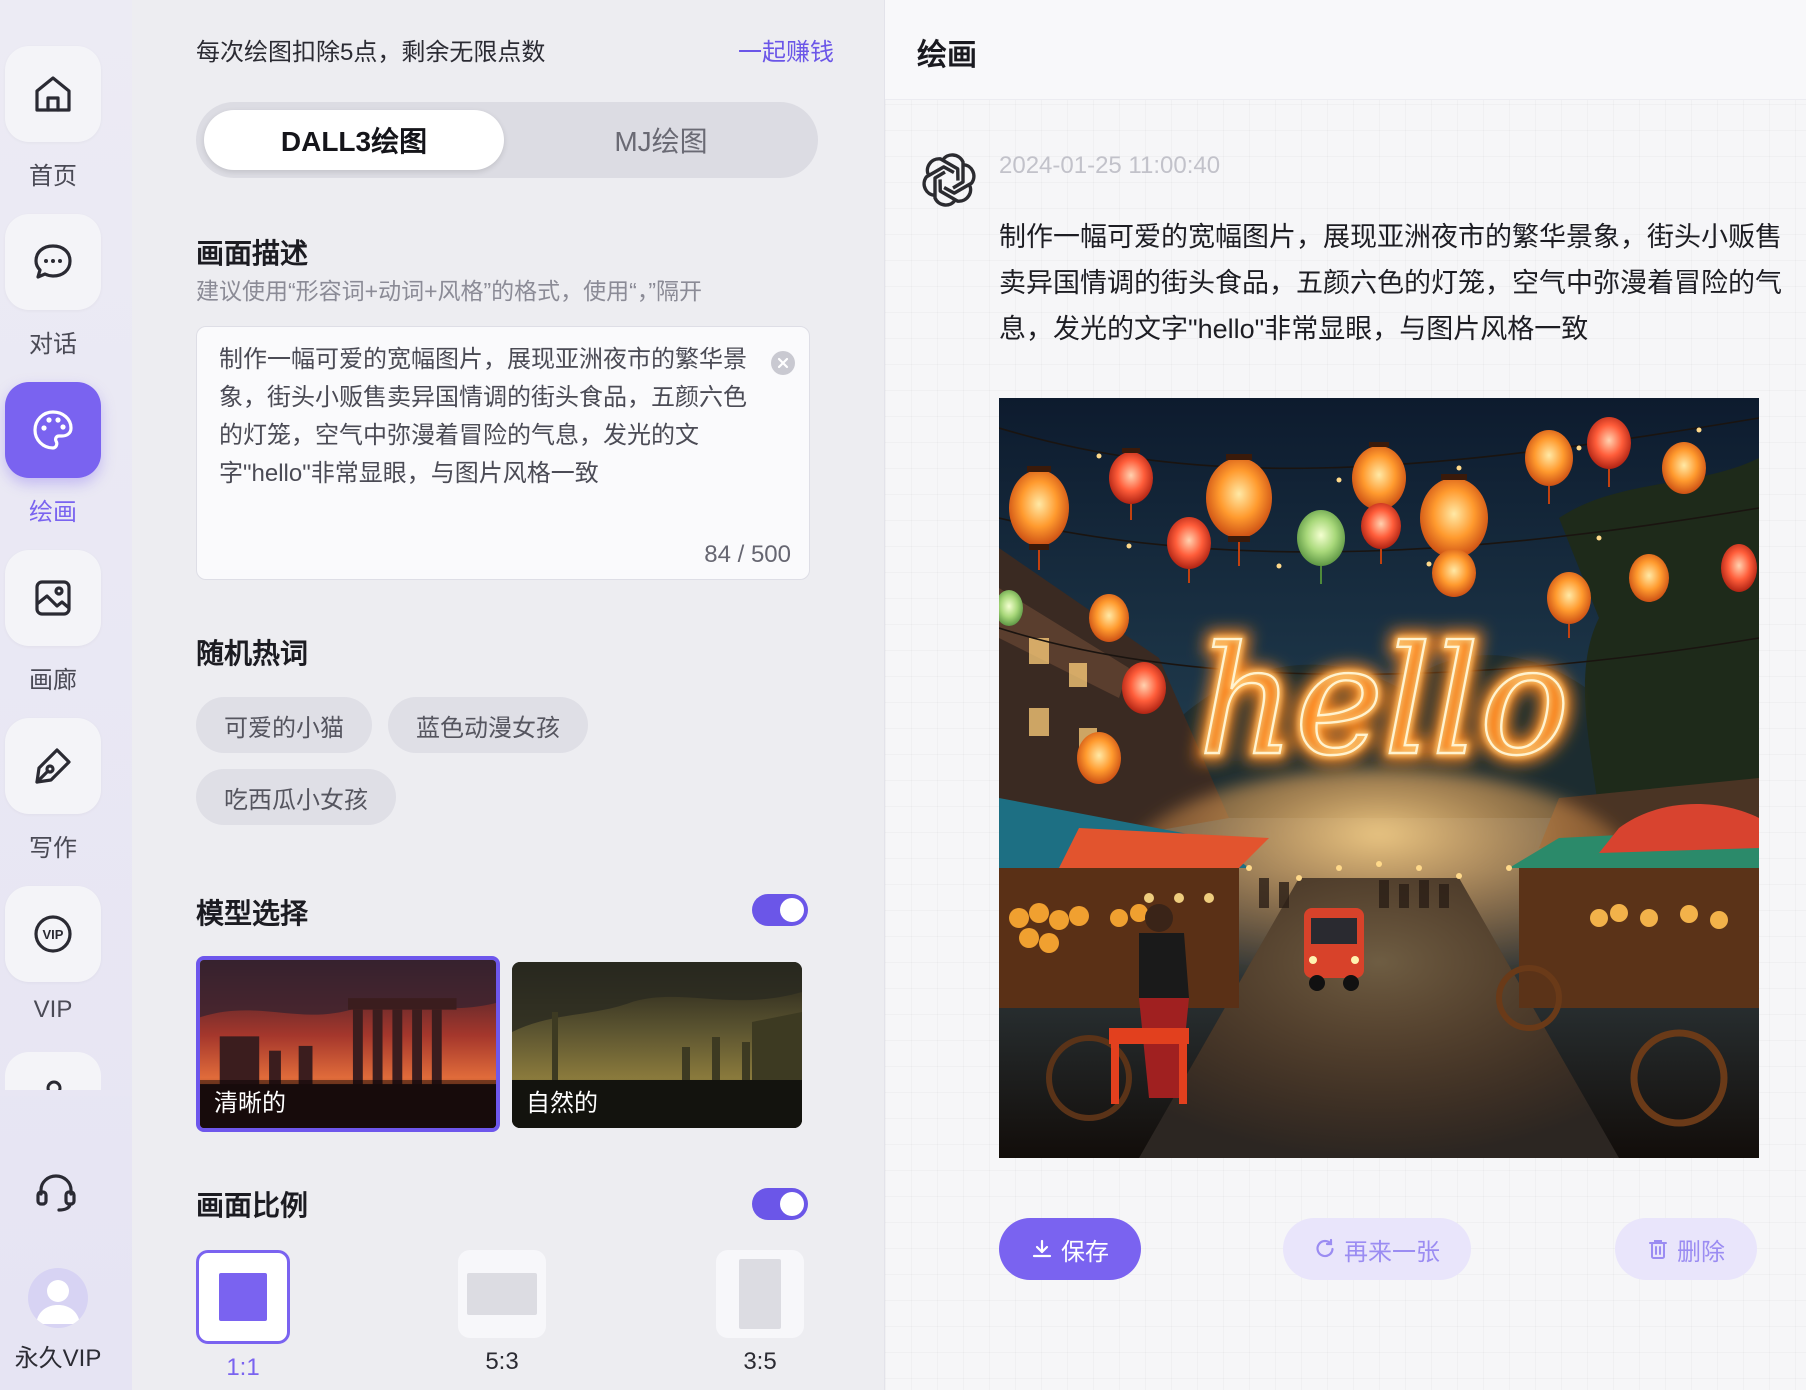 Image resolution: width=1806 pixels, height=1390 pixels. I want to click on vip-icon: VIP, so click(53, 934).